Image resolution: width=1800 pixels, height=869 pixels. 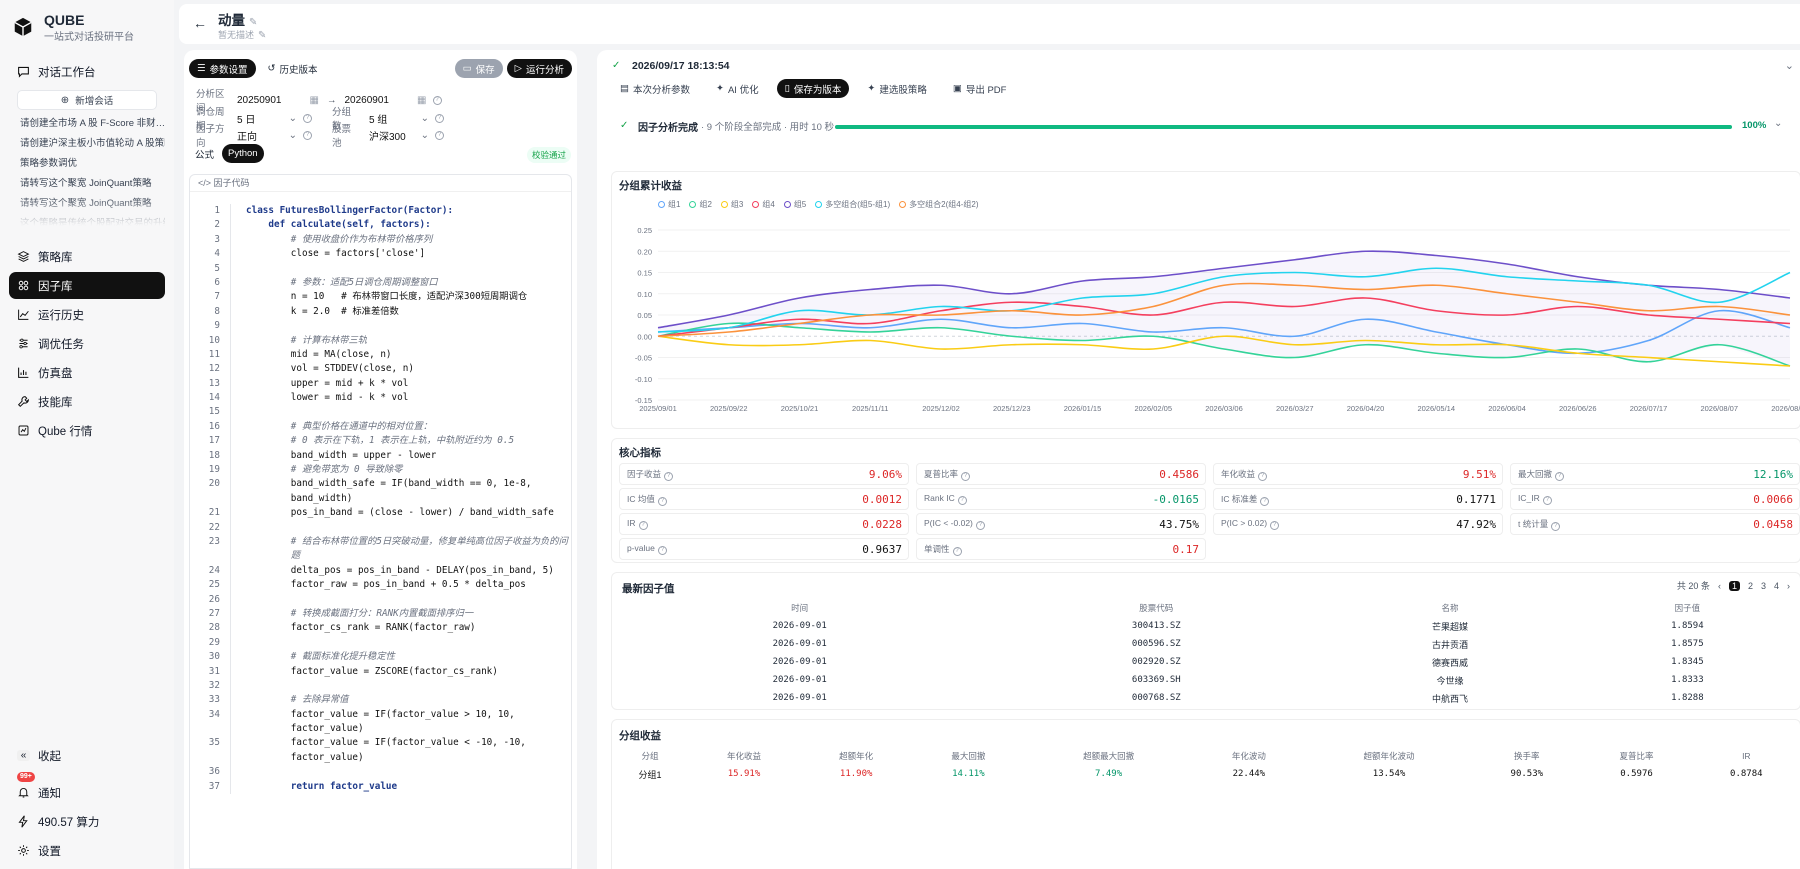 What do you see at coordinates (87, 285) in the screenshot?
I see `nav-factor-library: 因子库` at bounding box center [87, 285].